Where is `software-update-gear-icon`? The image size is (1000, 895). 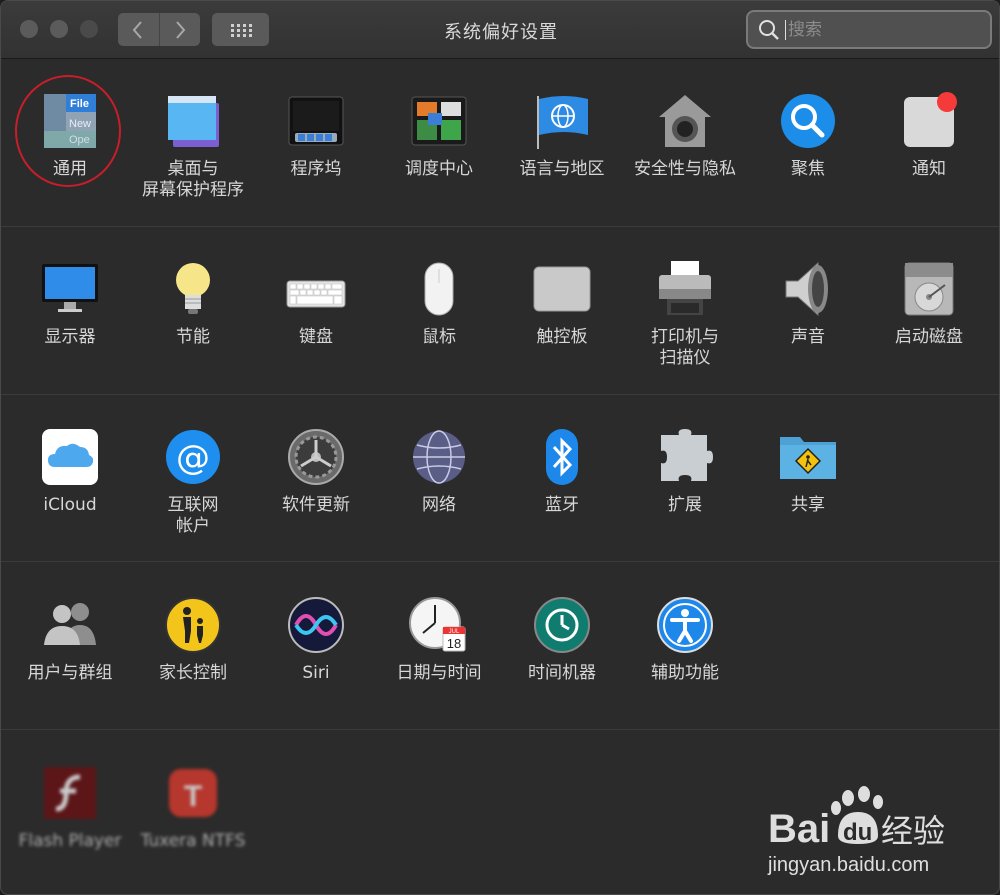 software-update-gear-icon is located at coordinates (316, 457).